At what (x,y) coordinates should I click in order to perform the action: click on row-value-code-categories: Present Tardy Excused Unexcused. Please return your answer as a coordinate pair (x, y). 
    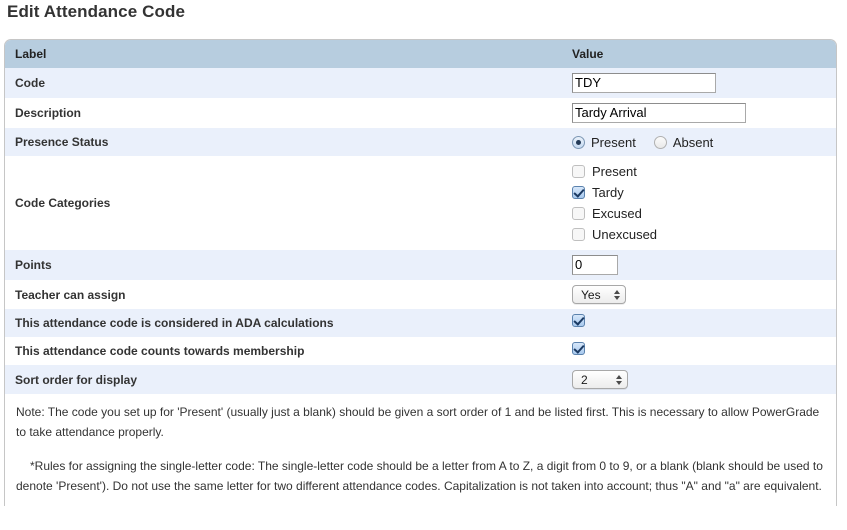
    Looking at the image, I should click on (699, 203).